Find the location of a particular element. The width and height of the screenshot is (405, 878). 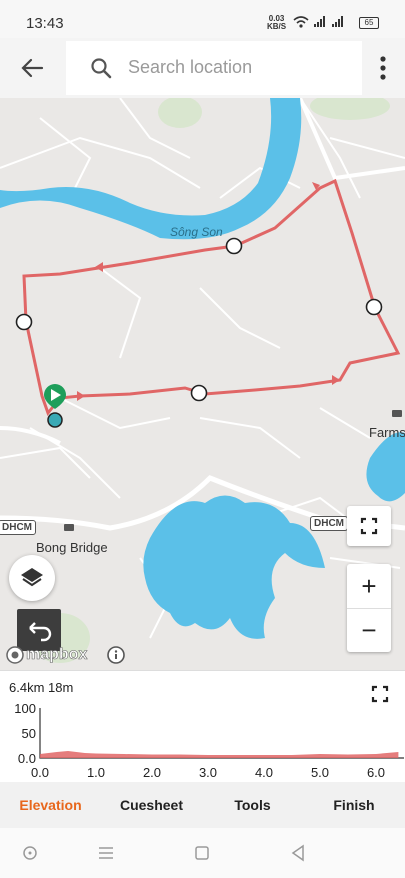

mapbox-logo-icon is located at coordinates (15, 655).